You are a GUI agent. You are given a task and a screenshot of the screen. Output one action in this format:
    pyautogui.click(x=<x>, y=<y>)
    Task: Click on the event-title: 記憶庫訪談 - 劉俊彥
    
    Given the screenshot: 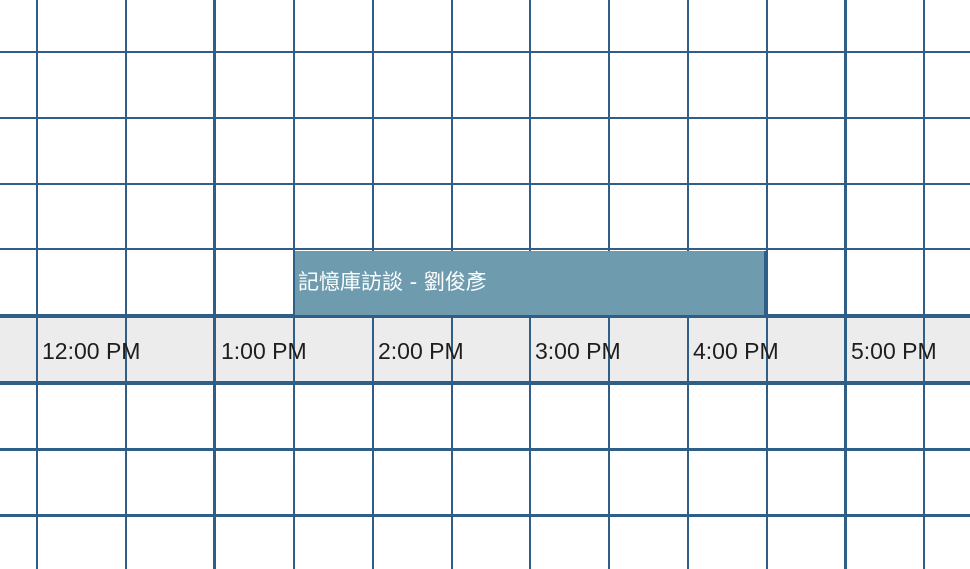 What is the action you would take?
    pyautogui.click(x=392, y=282)
    